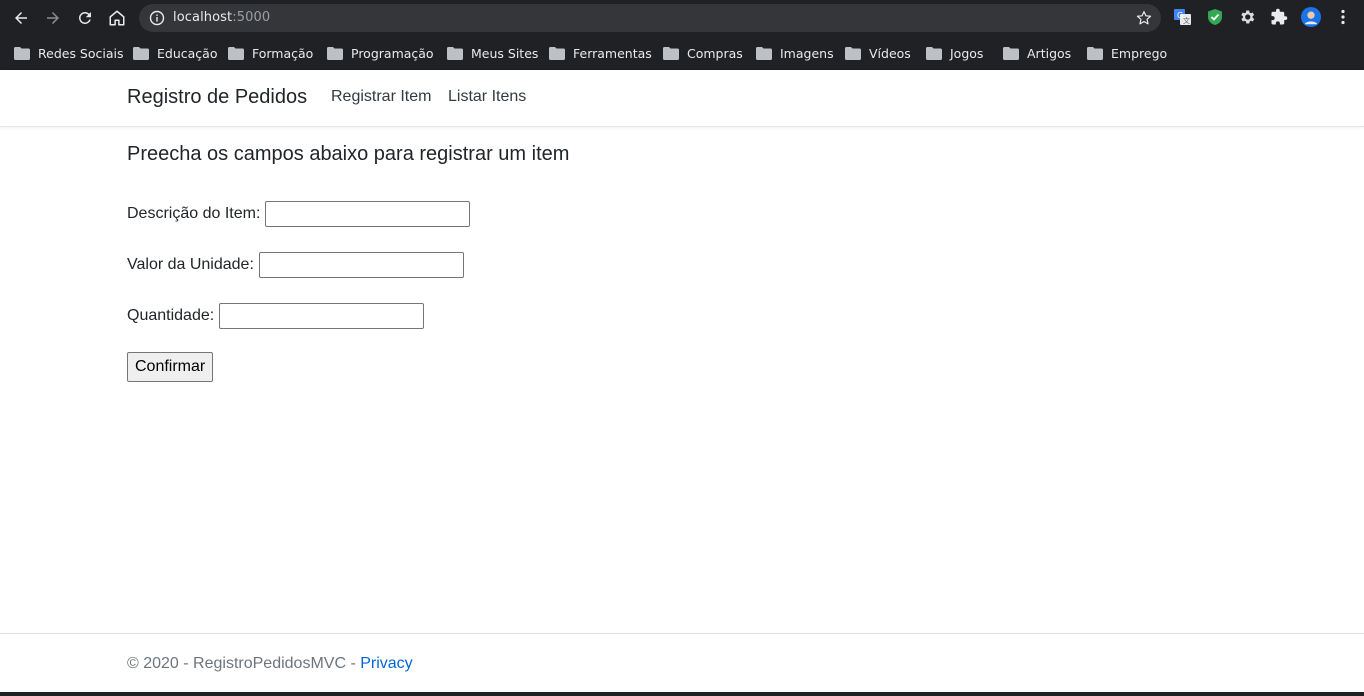 This screenshot has width=1364, height=696. Describe the element at coordinates (171, 315) in the screenshot. I see `quantidade-label: Quantidade:` at that location.